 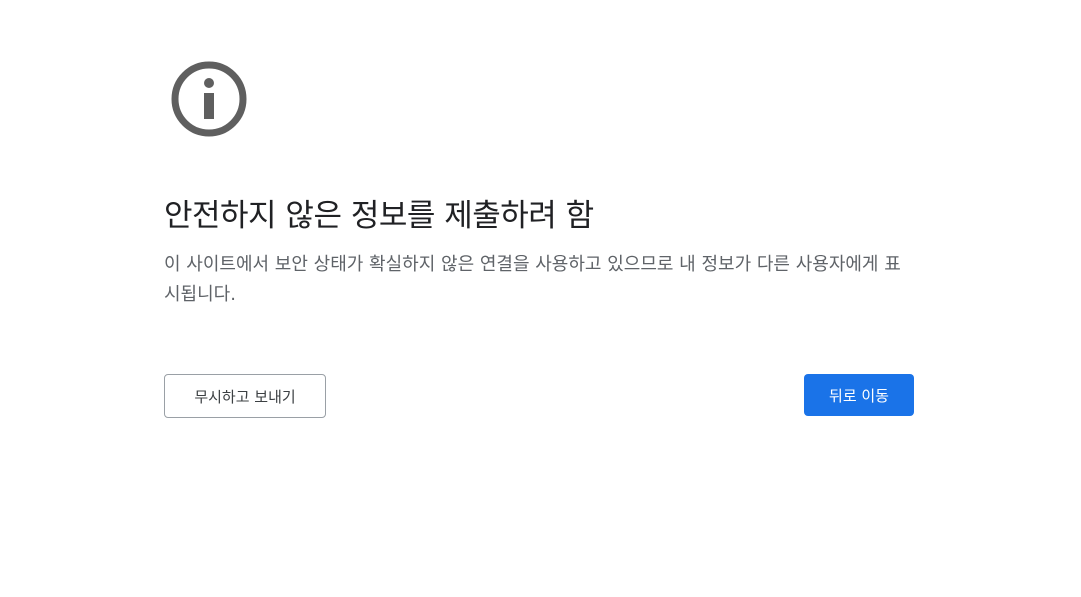 I want to click on go-back-button: 뒤로 이동, so click(x=859, y=395).